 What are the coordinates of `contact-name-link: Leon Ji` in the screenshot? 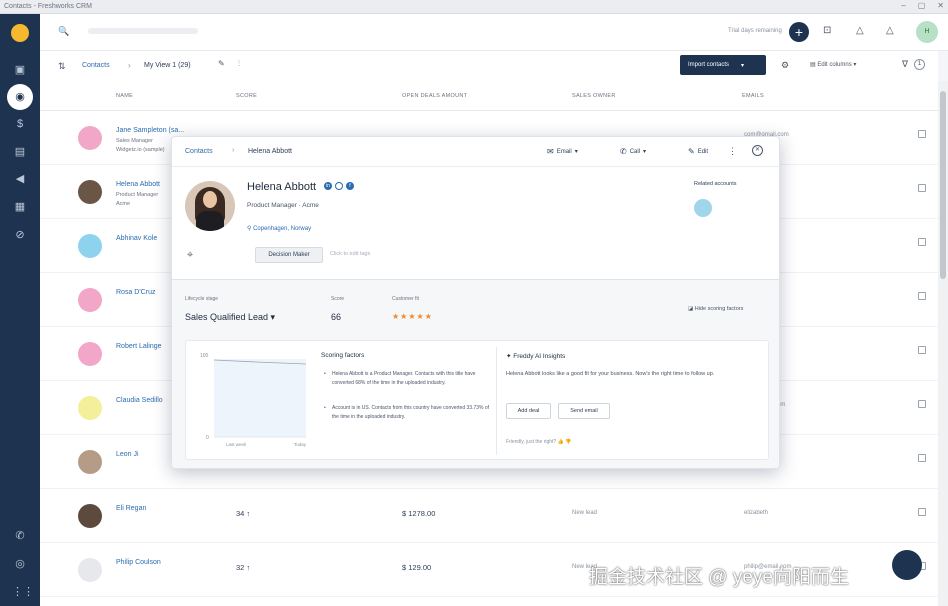 It's located at (127, 454).